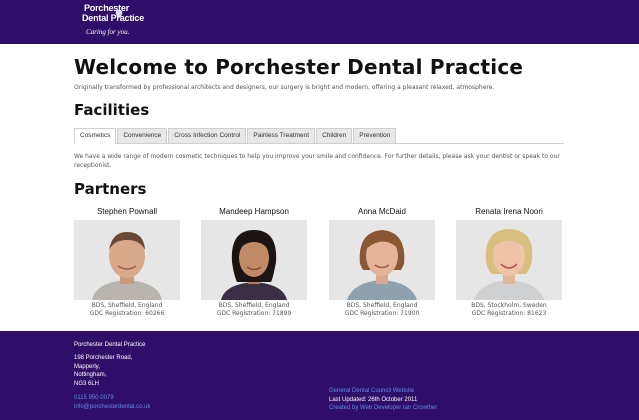  I want to click on last-updated: Last Updated: 26th October 2011, so click(373, 399).